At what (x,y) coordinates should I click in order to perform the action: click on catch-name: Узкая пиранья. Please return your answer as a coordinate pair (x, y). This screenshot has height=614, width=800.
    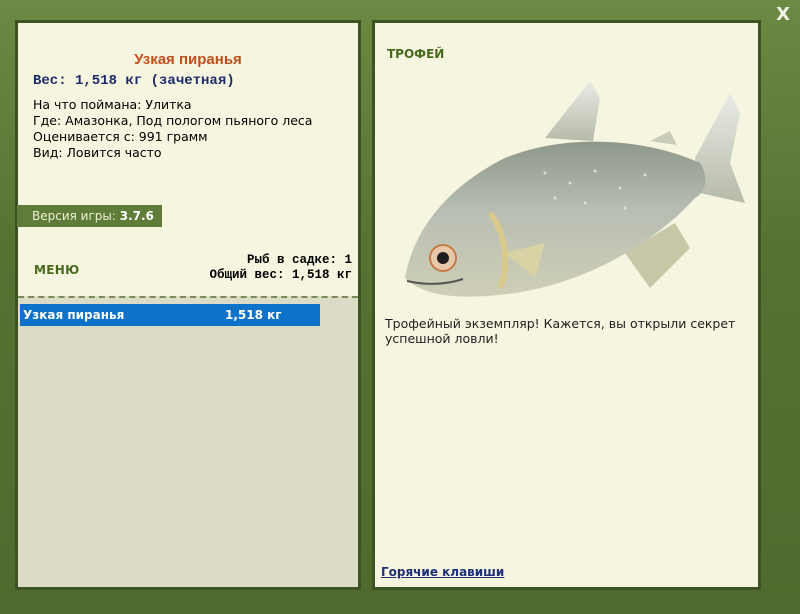
    Looking at the image, I should click on (74, 315).